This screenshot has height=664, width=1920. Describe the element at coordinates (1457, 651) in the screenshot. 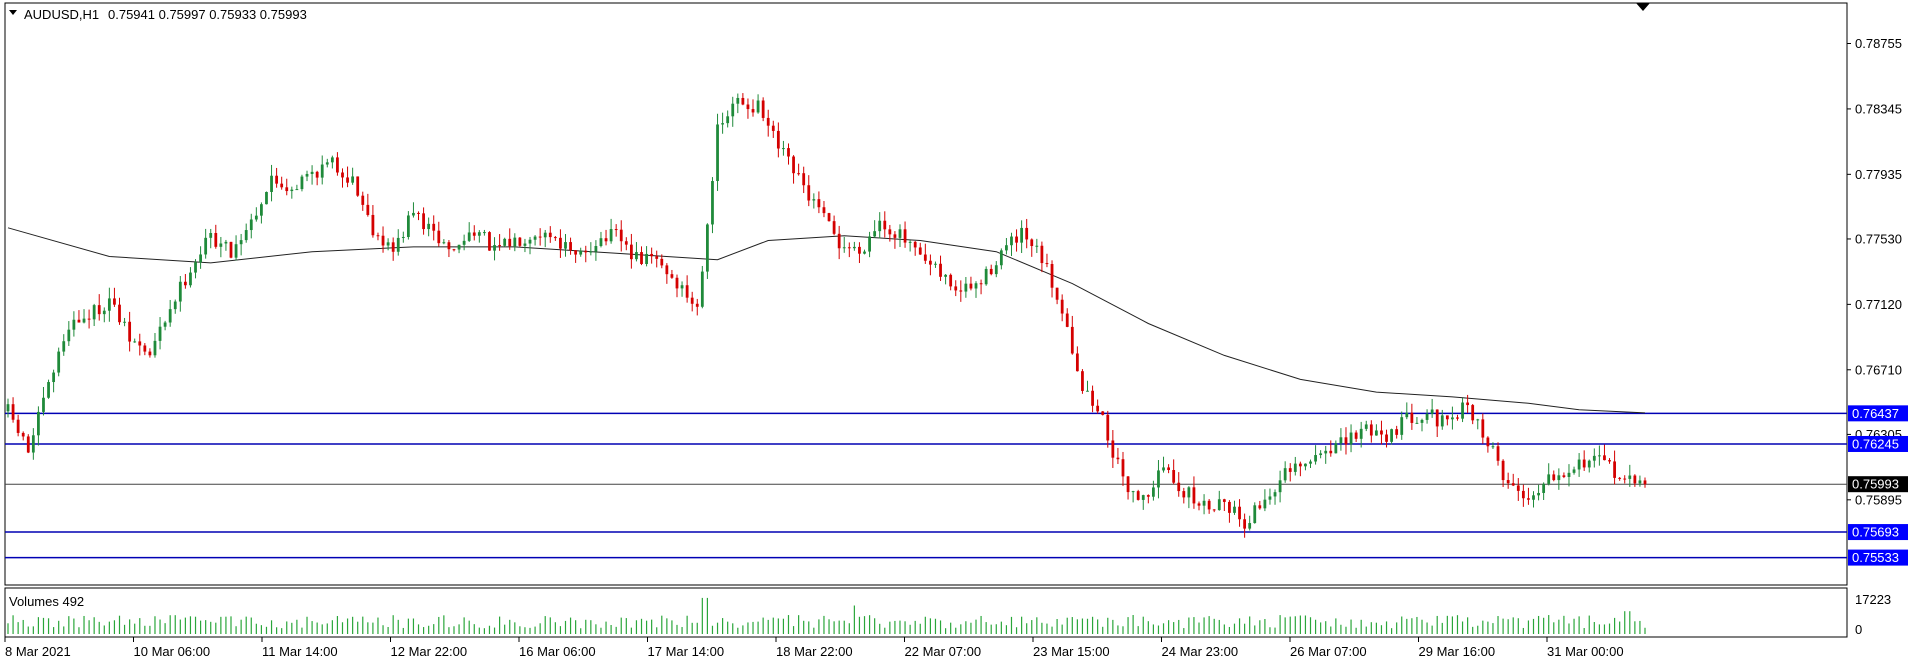

I see `time-tick-label: 29 Mar 16:00` at that location.